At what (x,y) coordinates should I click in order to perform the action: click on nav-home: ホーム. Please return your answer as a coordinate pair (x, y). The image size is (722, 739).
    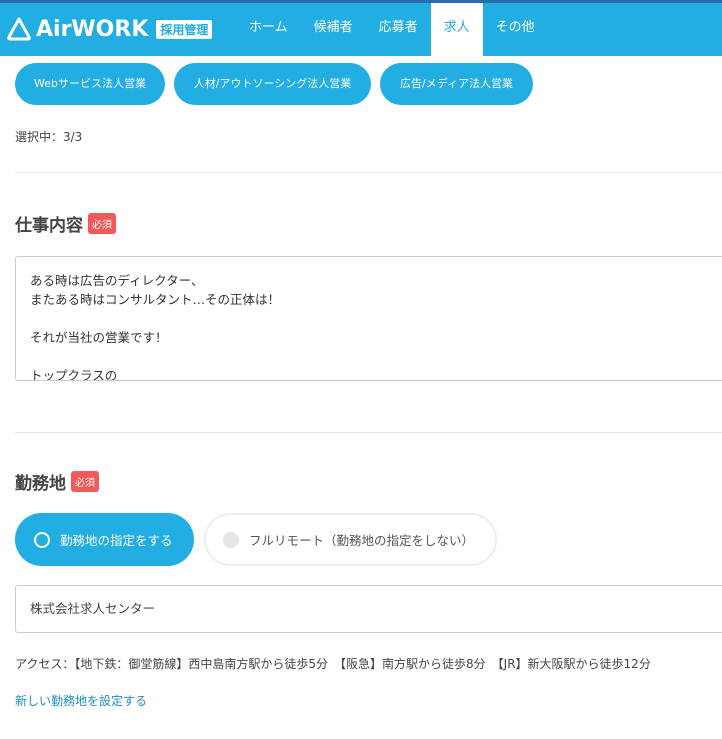
    Looking at the image, I should click on (268, 29).